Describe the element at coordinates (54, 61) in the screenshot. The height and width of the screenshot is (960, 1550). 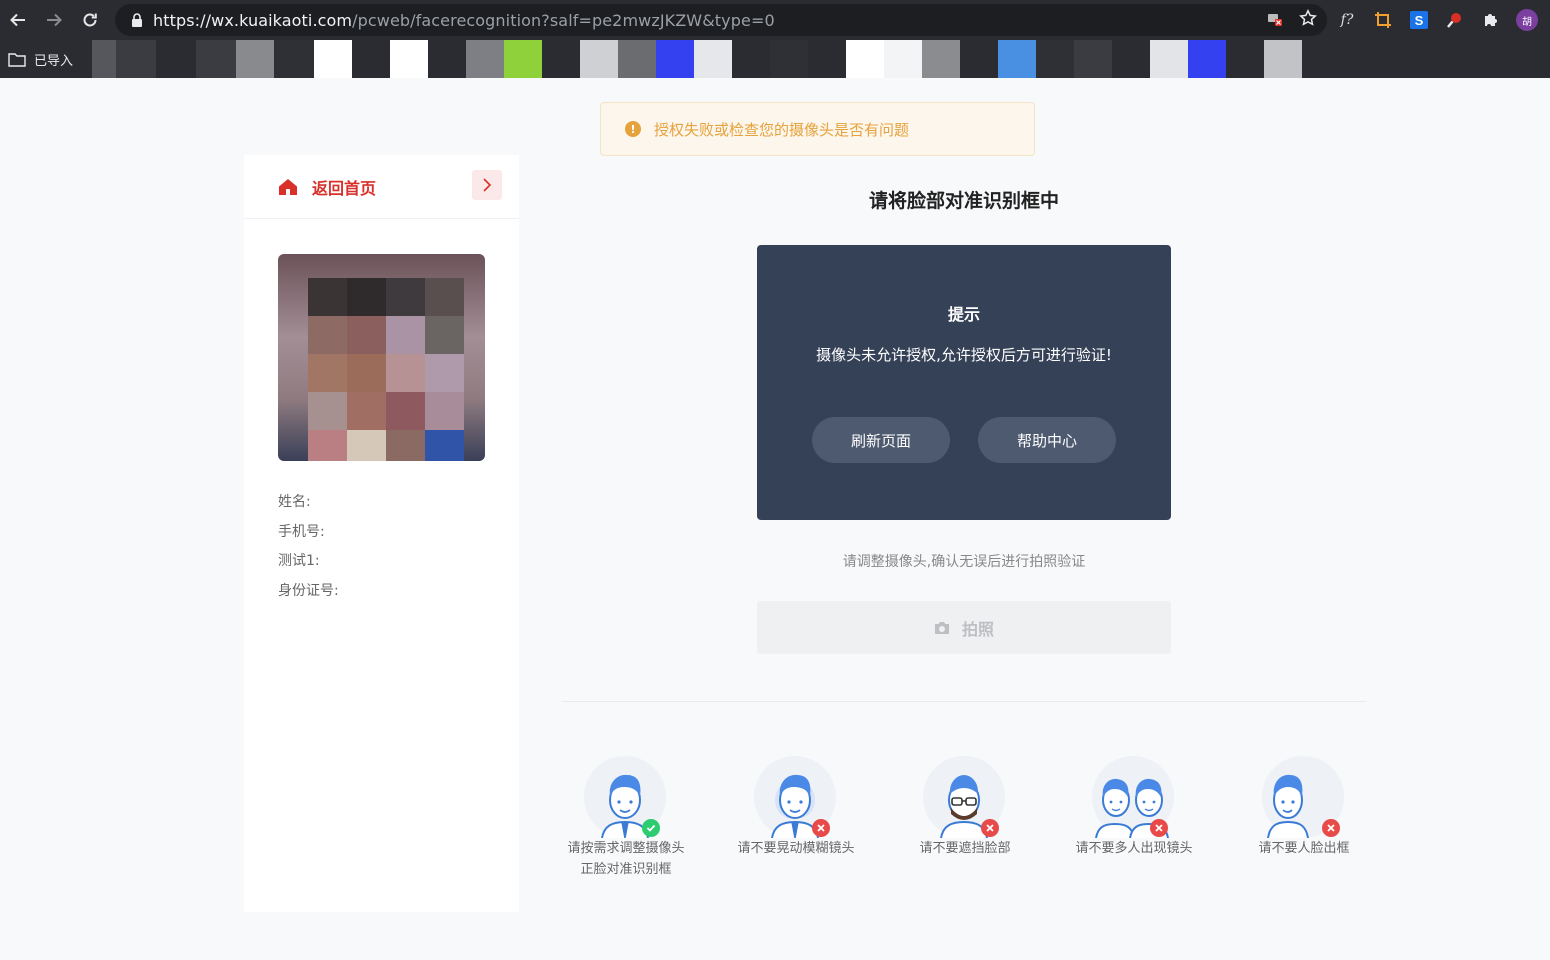
I see `bookmark-folder-label: 已导入` at that location.